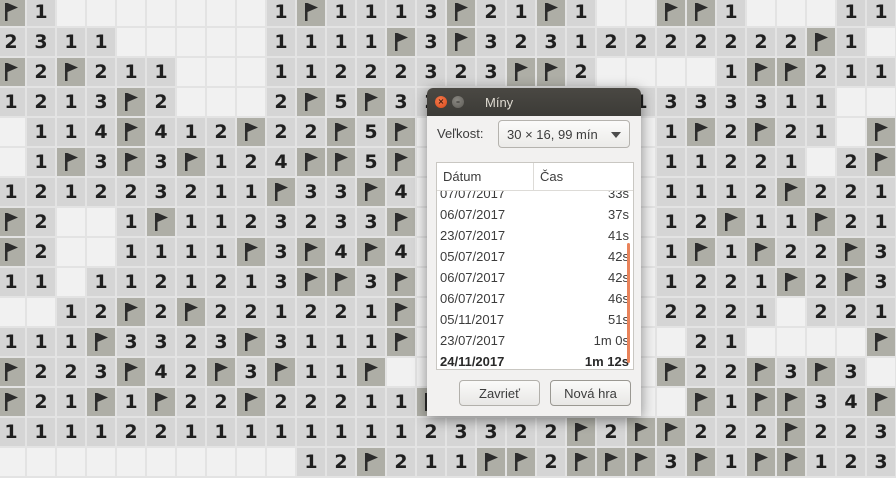 This screenshot has width=896, height=478. Describe the element at coordinates (341, 102) in the screenshot. I see `number-cell: 5` at that location.